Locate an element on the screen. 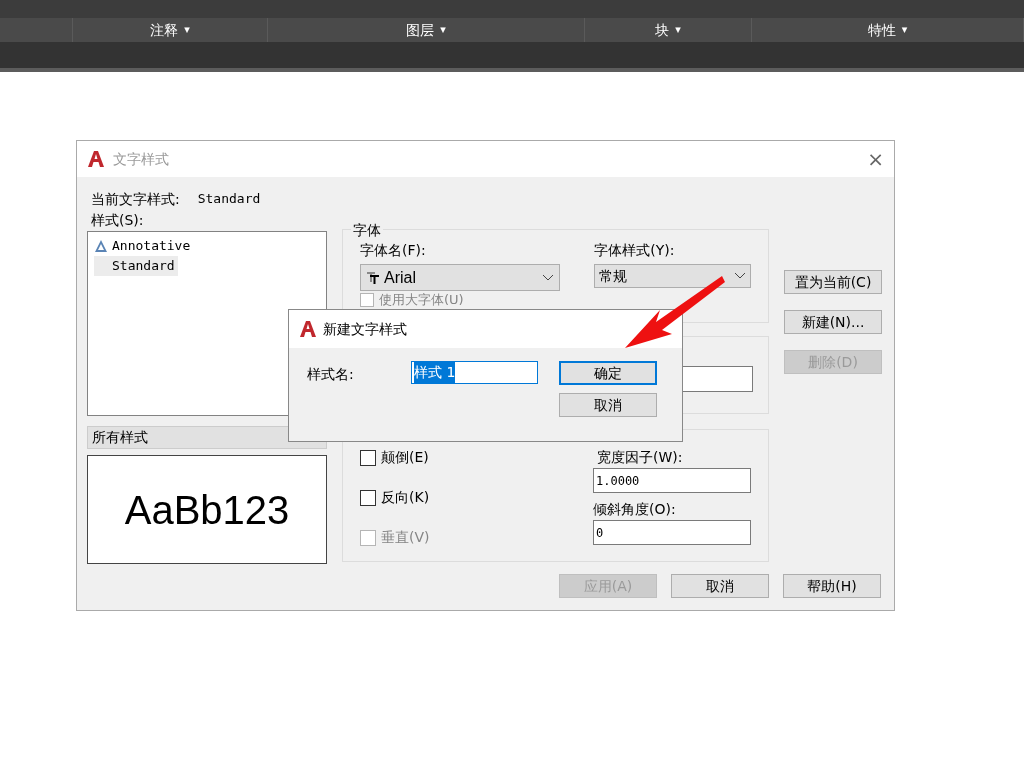 This screenshot has width=1024, height=768. checkbox-label: 使用大字体(U) is located at coordinates (421, 299).